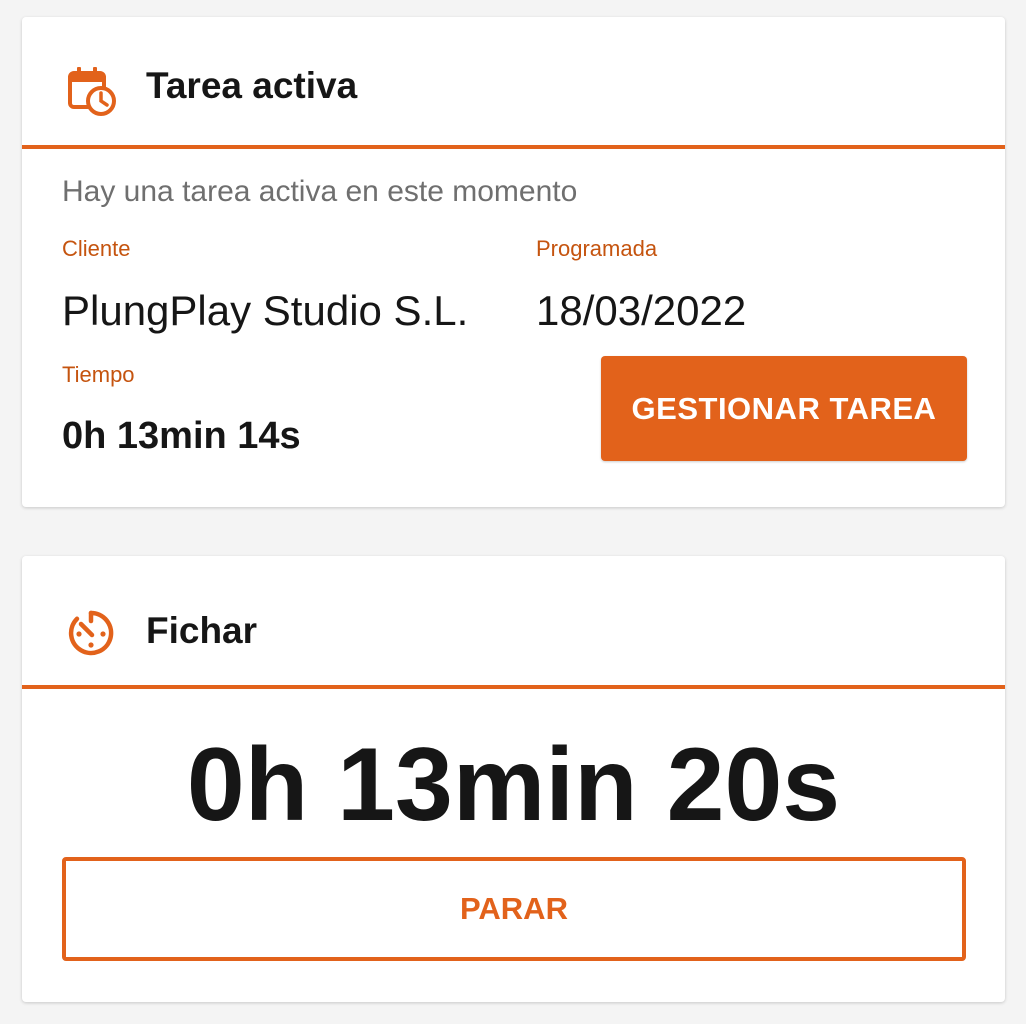  Describe the element at coordinates (784, 408) in the screenshot. I see `manage-task-button: GESTIONAR TAREA` at that location.